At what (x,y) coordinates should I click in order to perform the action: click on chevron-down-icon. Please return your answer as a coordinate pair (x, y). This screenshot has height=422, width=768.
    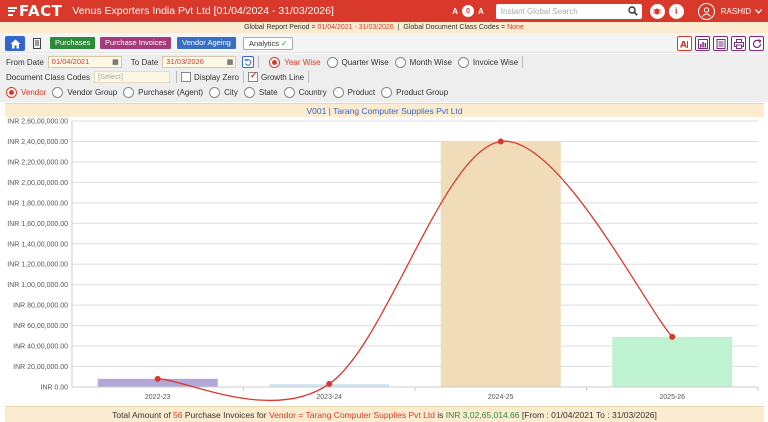
    Looking at the image, I should click on (758, 11).